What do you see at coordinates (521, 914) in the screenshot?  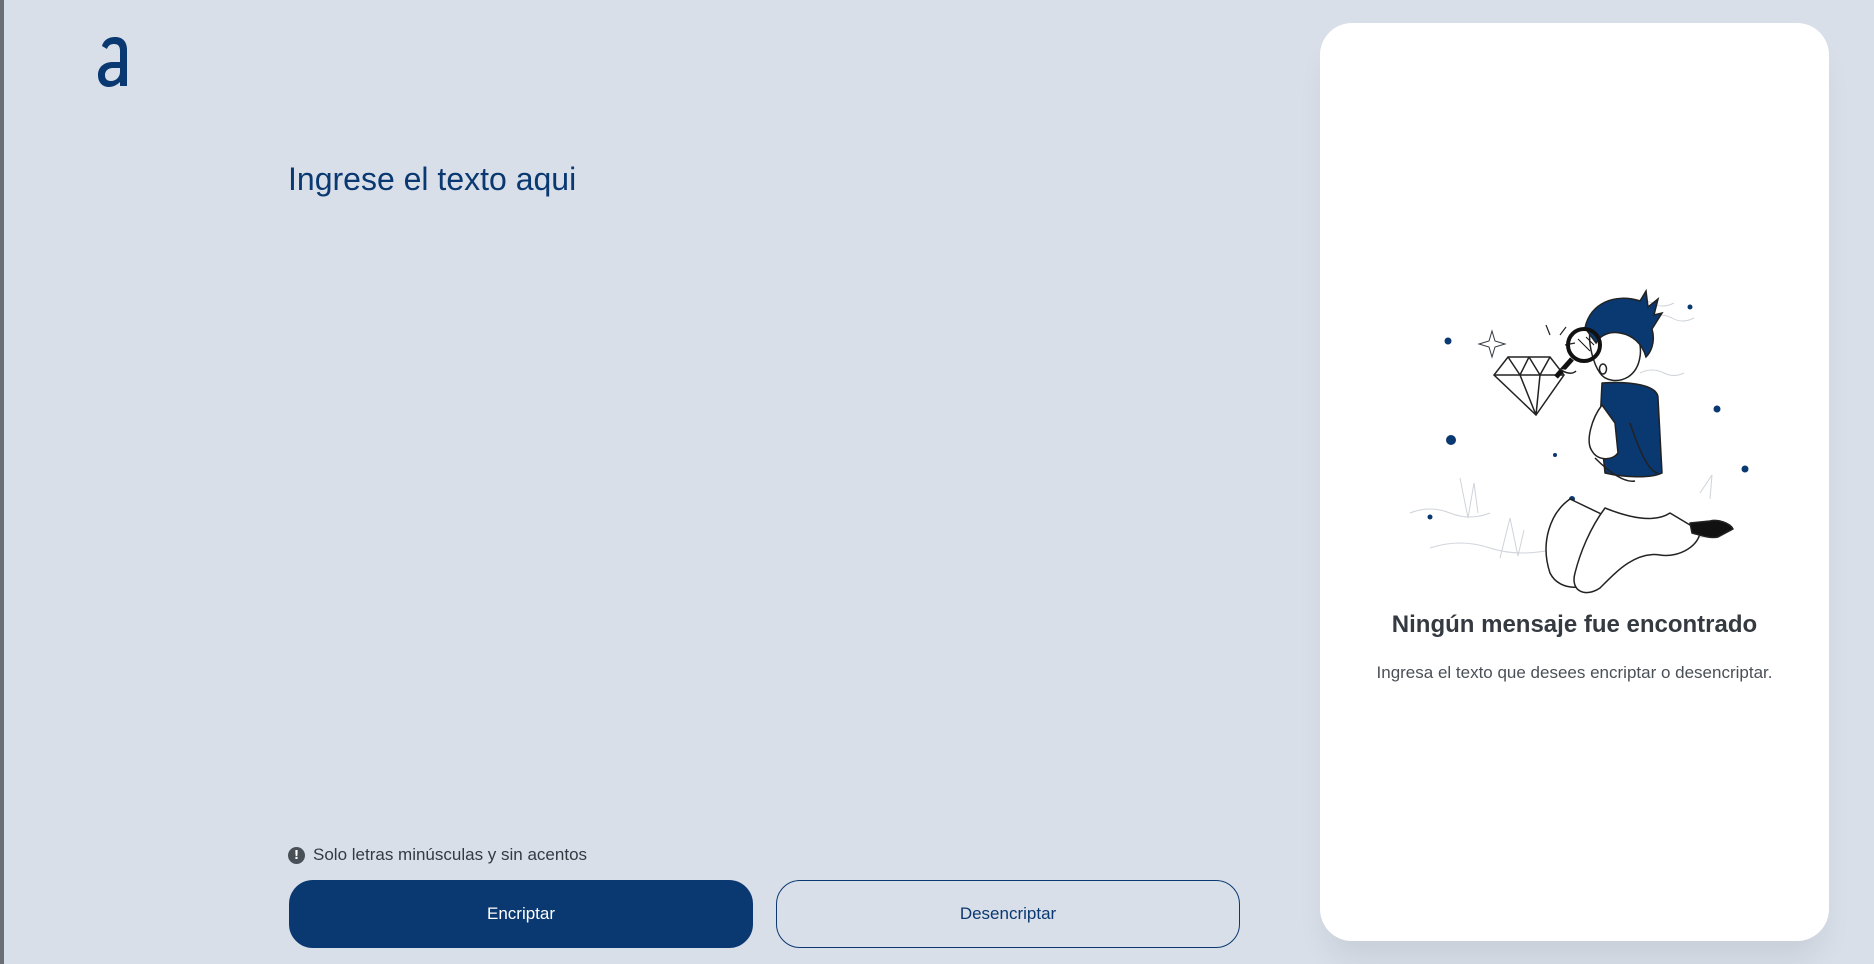 I see `encrypt-button: Encriptar` at bounding box center [521, 914].